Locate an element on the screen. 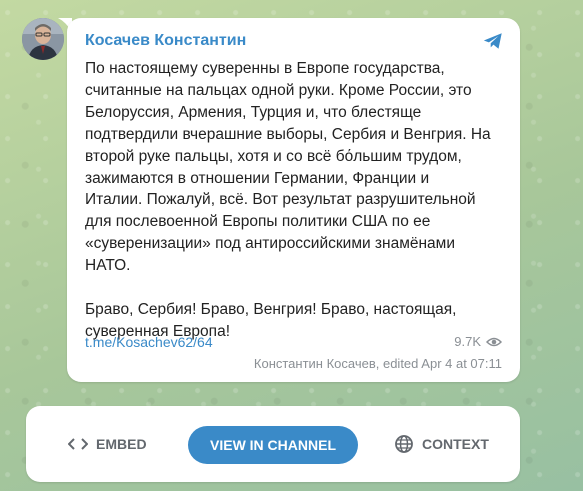 This screenshot has width=583, height=491. post-link: t.me/Kosachev62/64 is located at coordinates (149, 342).